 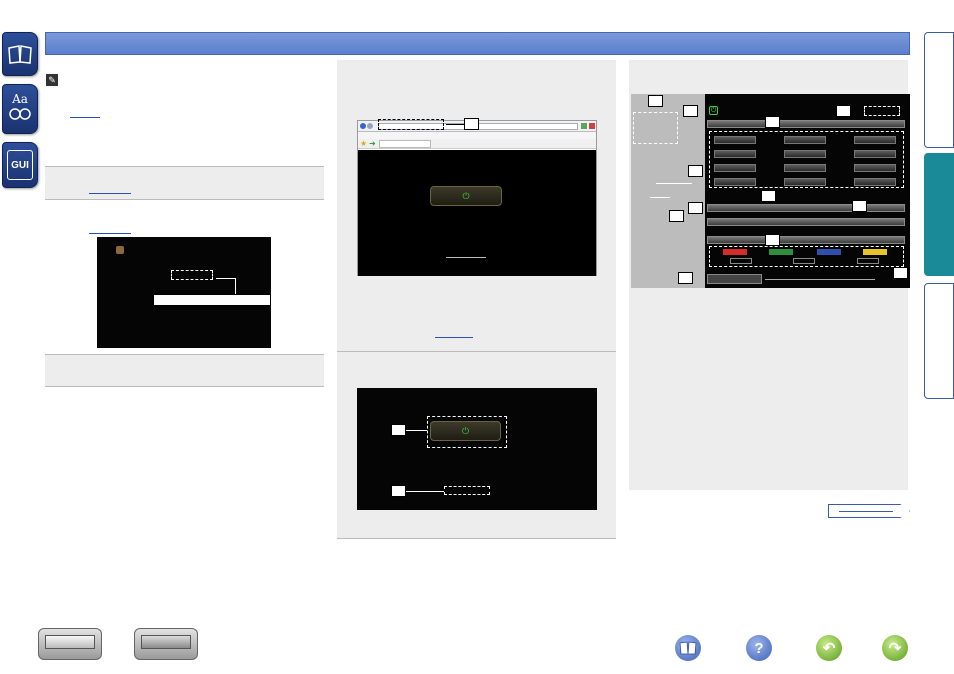 I want to click on gui-tab-label: GUI, so click(x=20, y=165).